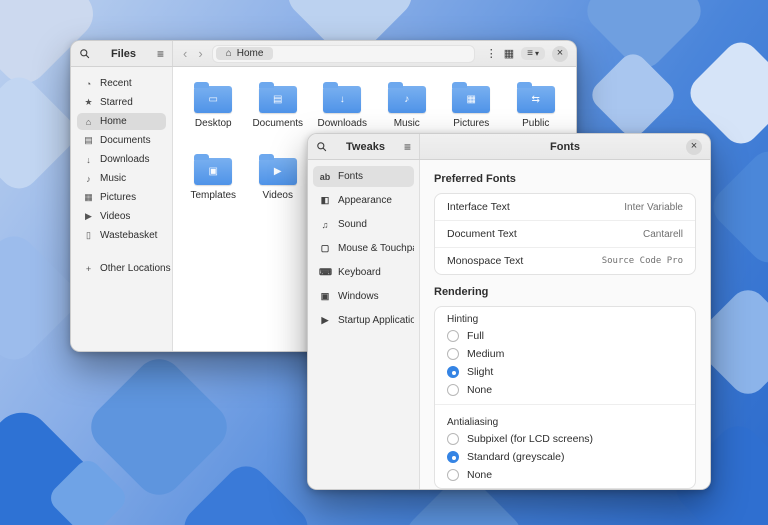 The height and width of the screenshot is (525, 768). I want to click on folder-videos: ▶ Videos, so click(278, 187).